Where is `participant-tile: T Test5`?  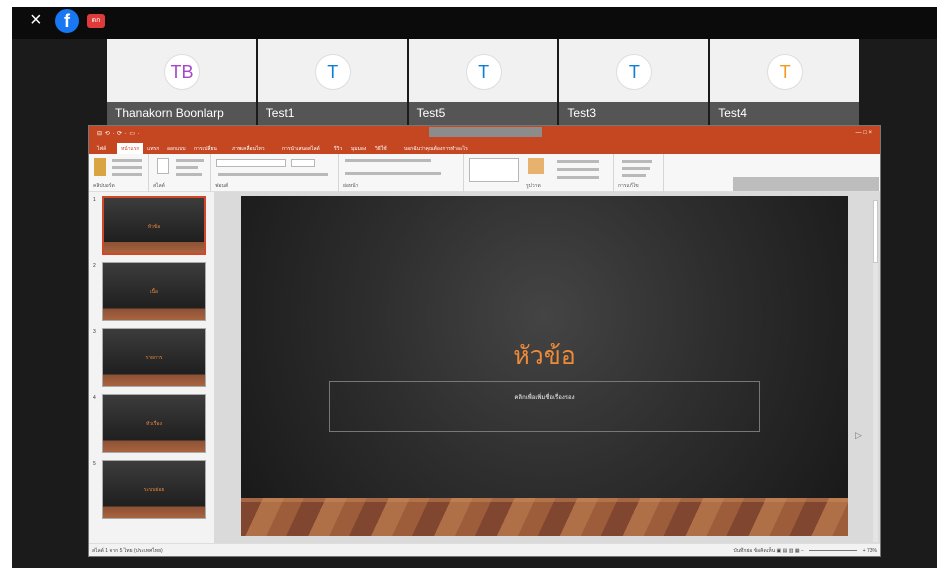 participant-tile: T Test5 is located at coordinates (483, 82).